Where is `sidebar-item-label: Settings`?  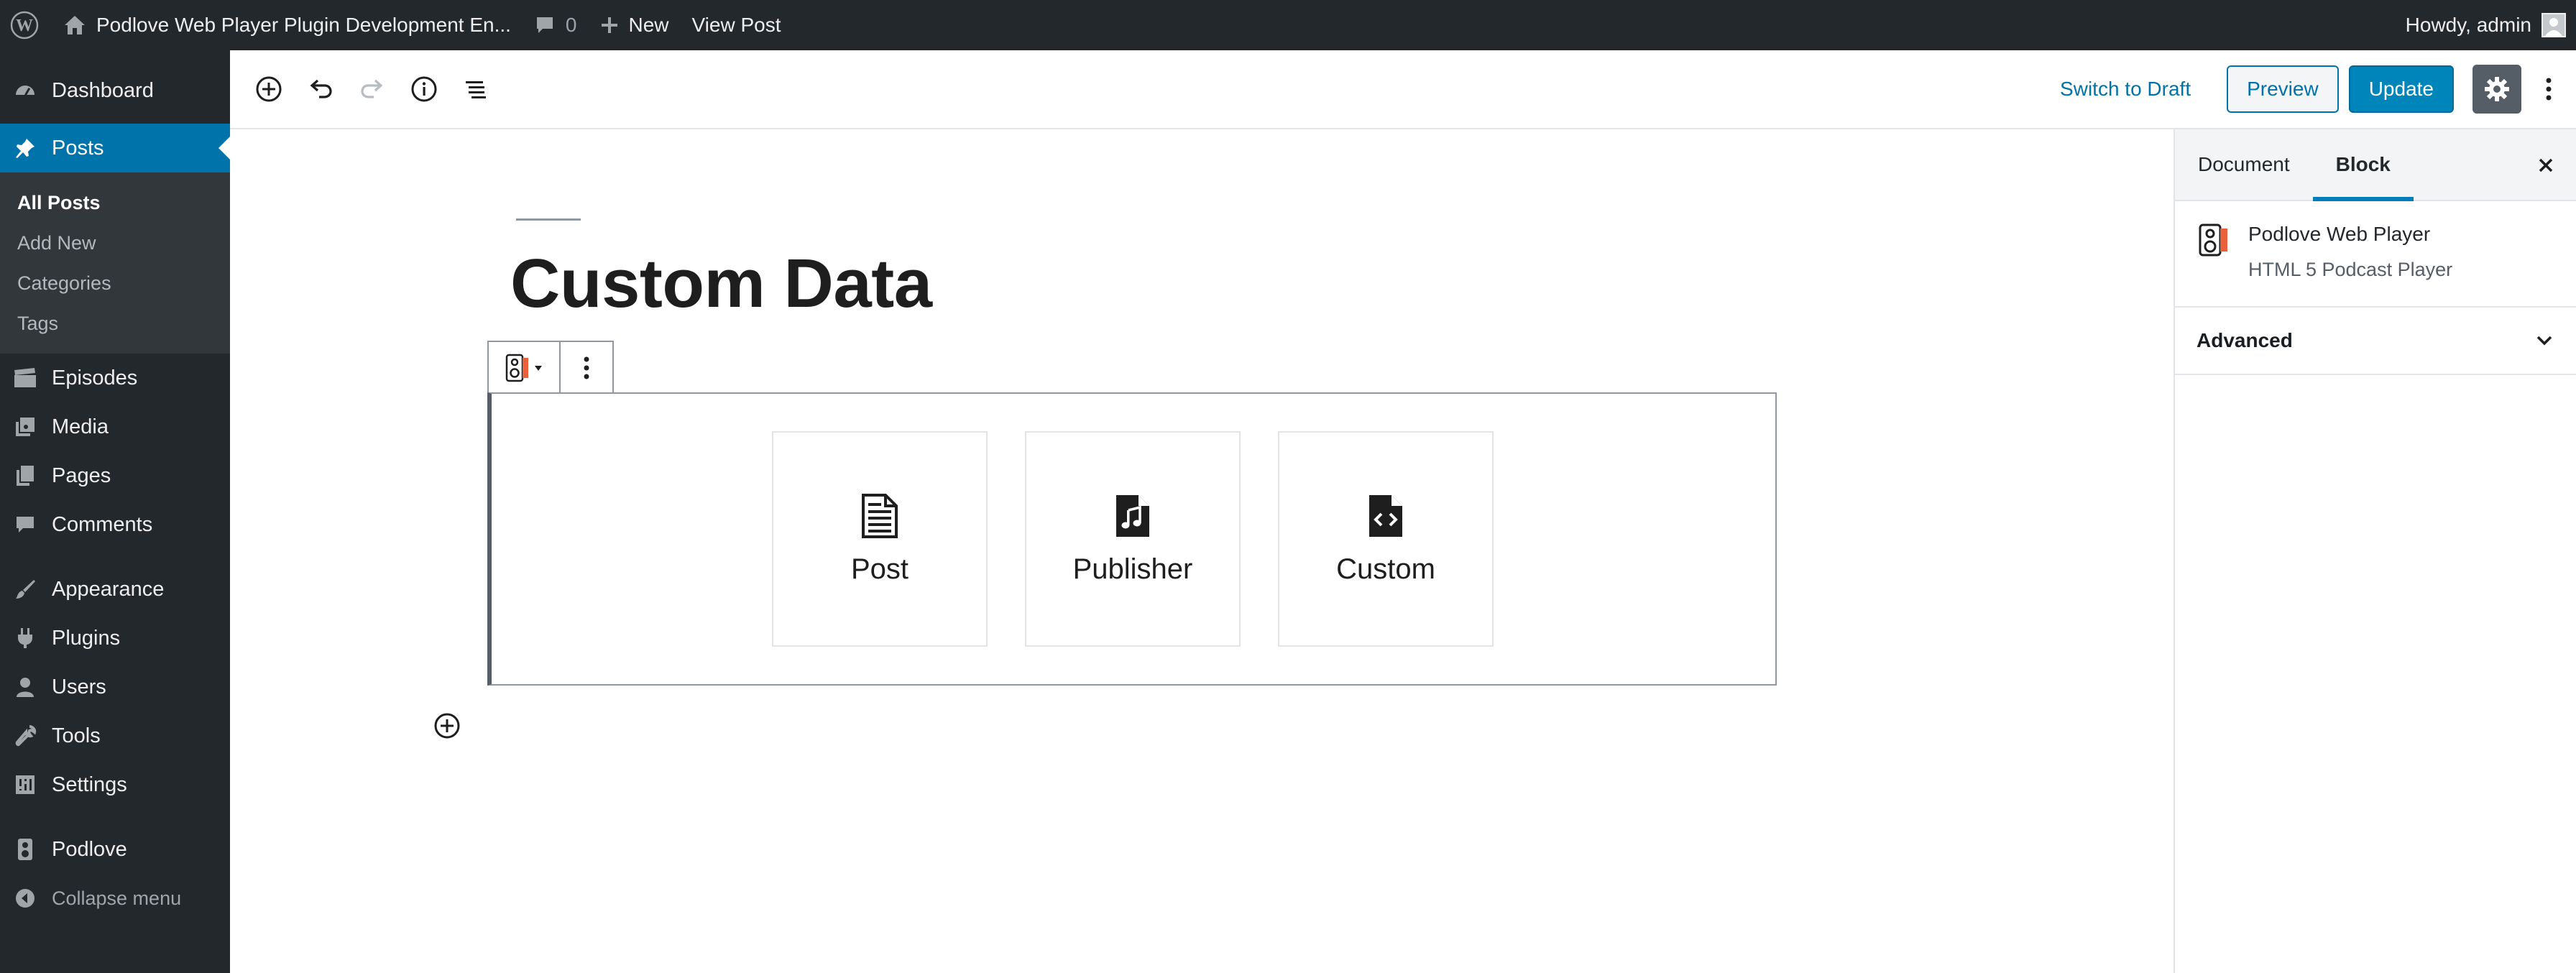
sidebar-item-label: Settings is located at coordinates (89, 784).